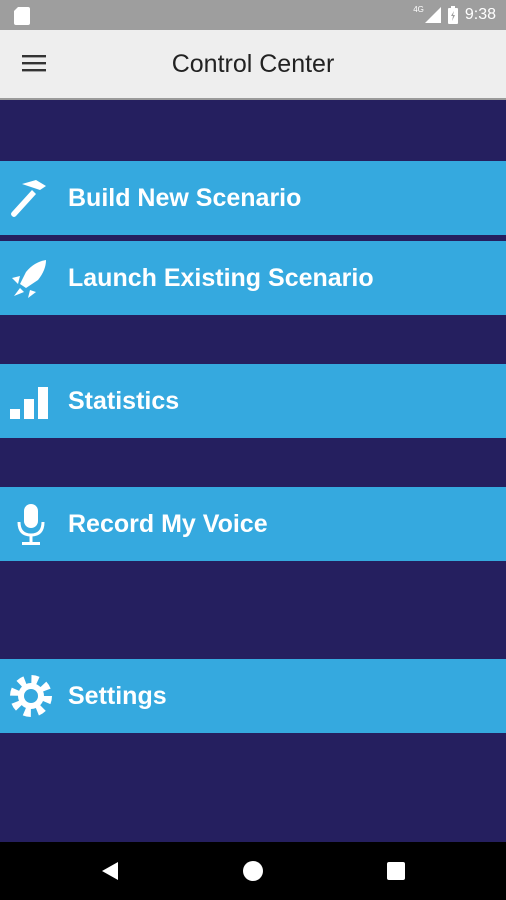 This screenshot has width=506, height=900. Describe the element at coordinates (29, 403) in the screenshot. I see `bar-chart-icon` at that location.